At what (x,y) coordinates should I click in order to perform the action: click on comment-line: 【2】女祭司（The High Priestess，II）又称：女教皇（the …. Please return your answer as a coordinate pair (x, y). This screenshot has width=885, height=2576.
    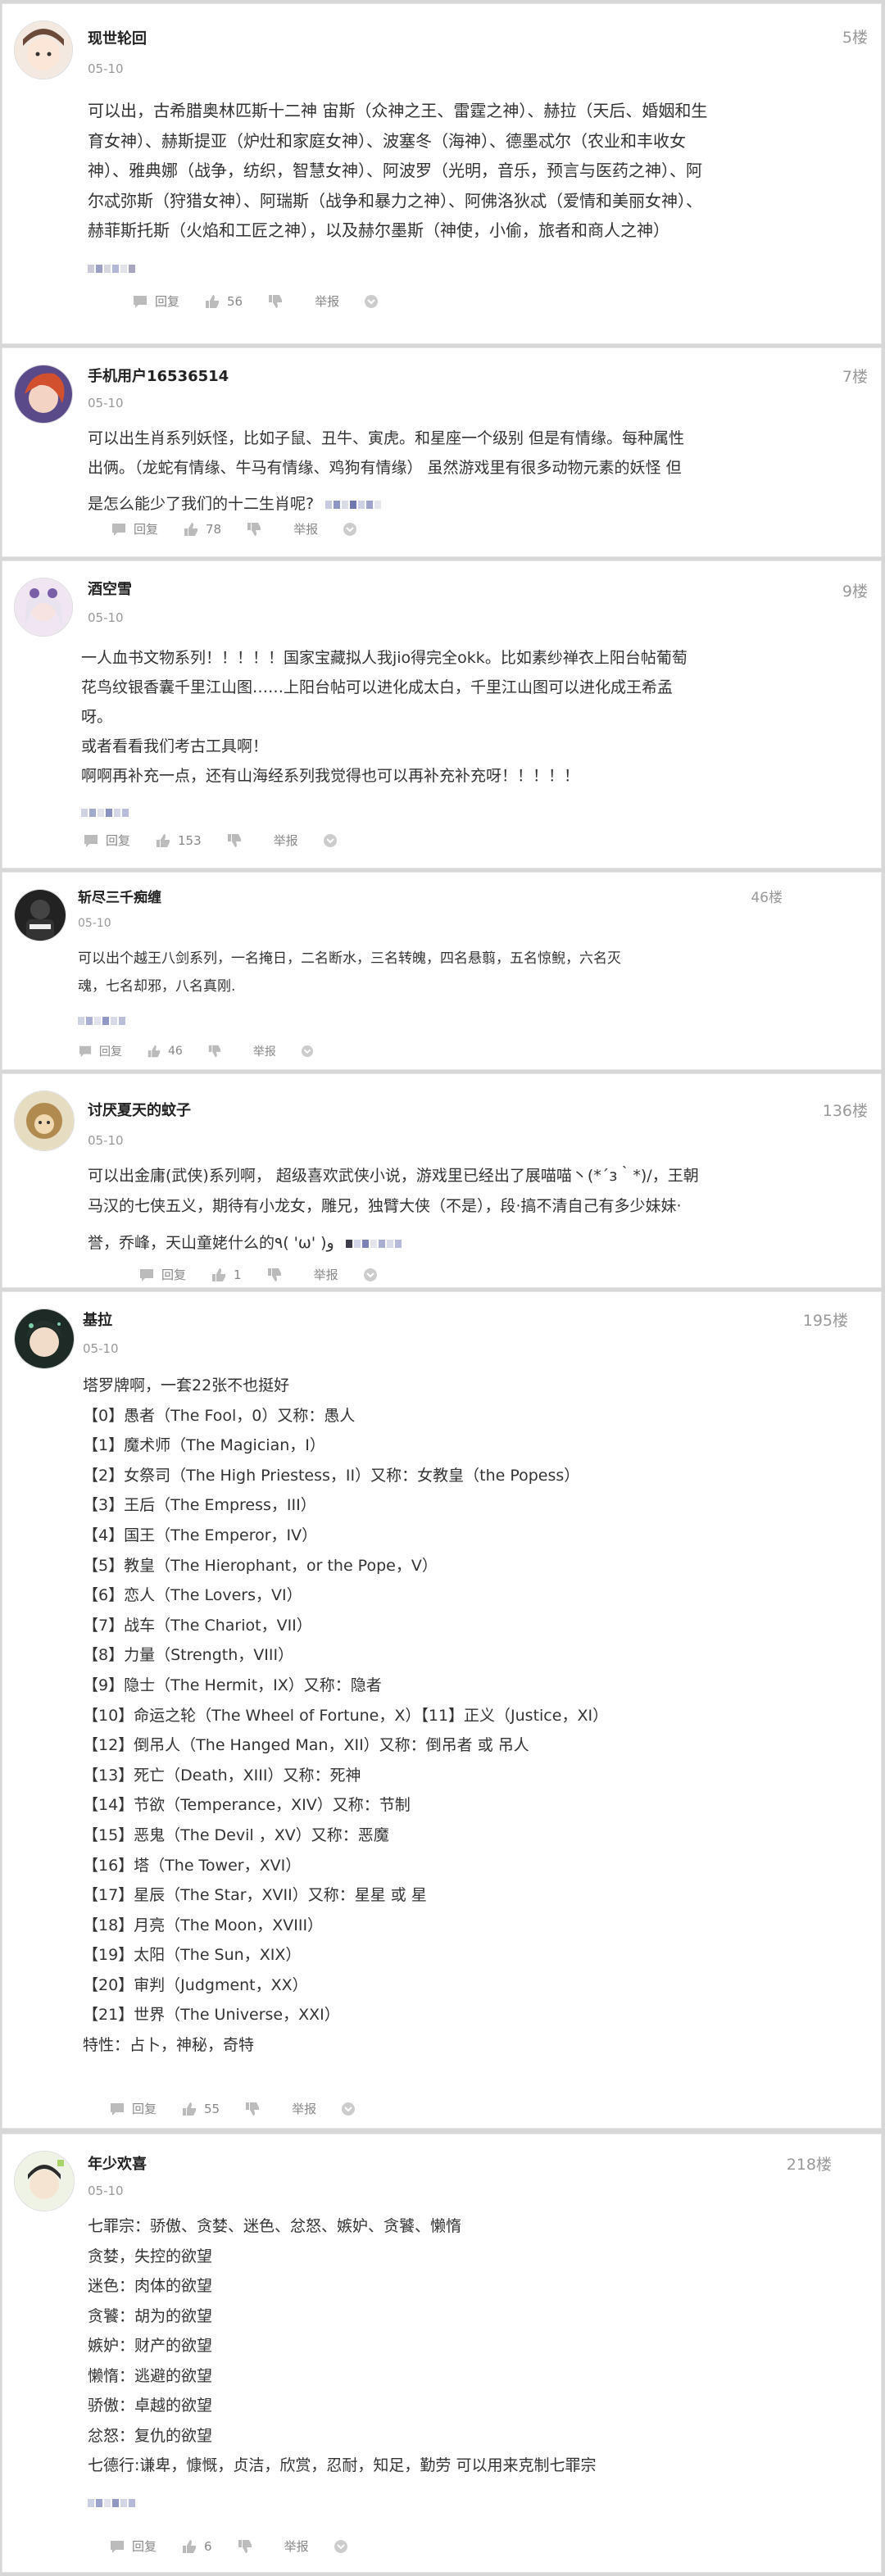
    Looking at the image, I should click on (331, 1475).